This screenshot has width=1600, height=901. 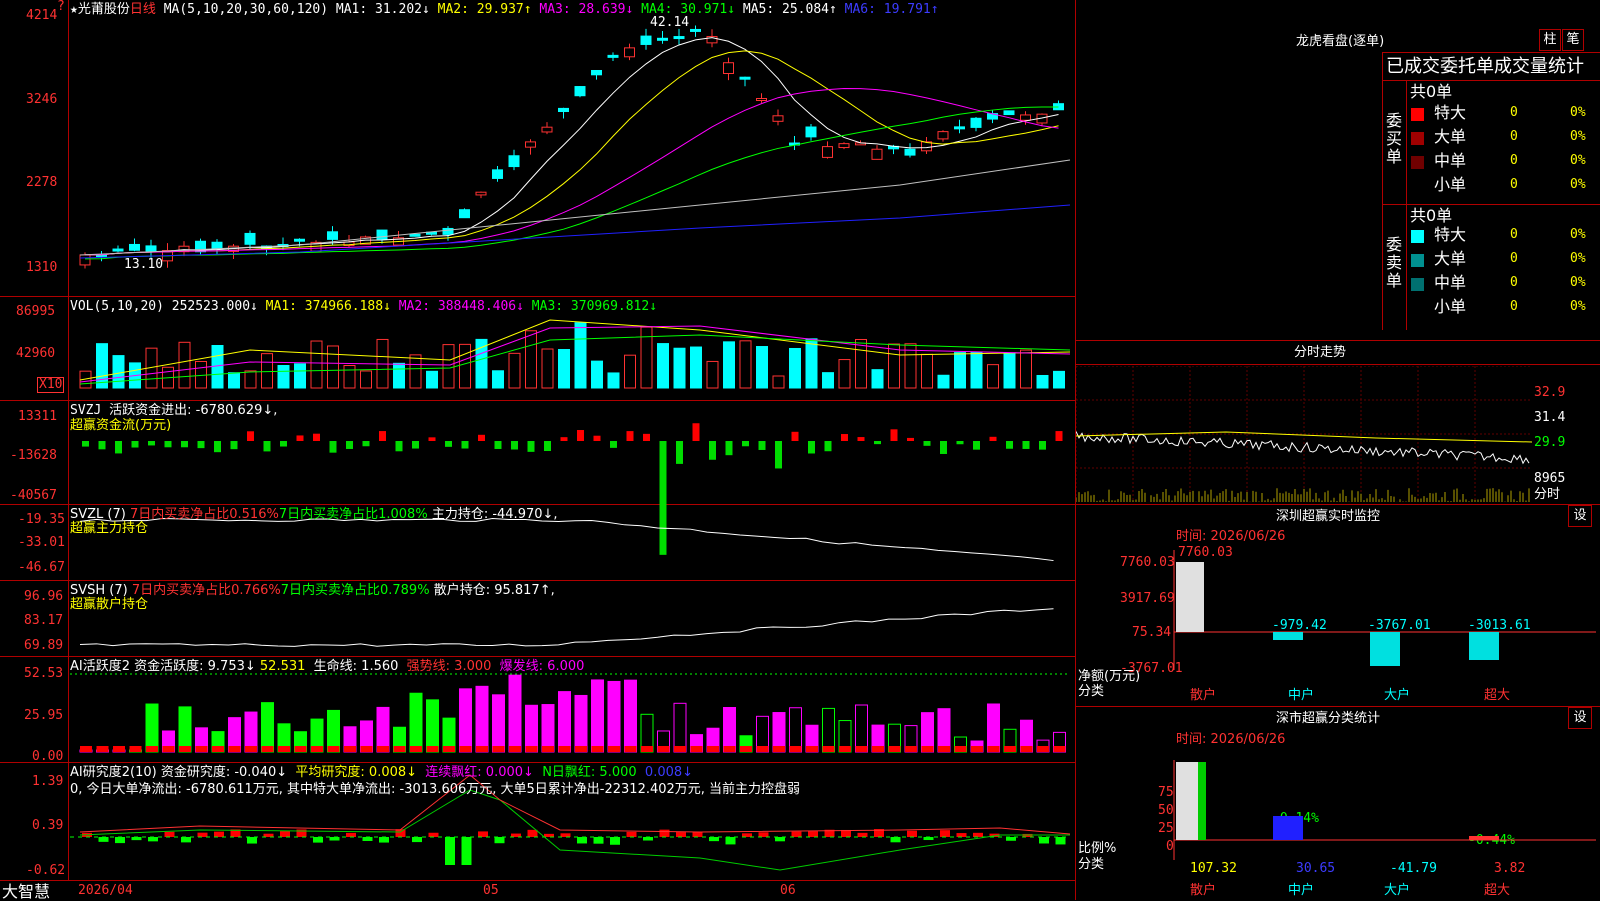 What do you see at coordinates (1550, 442) in the screenshot?
I see `fenshi-y-3: 29.9` at bounding box center [1550, 442].